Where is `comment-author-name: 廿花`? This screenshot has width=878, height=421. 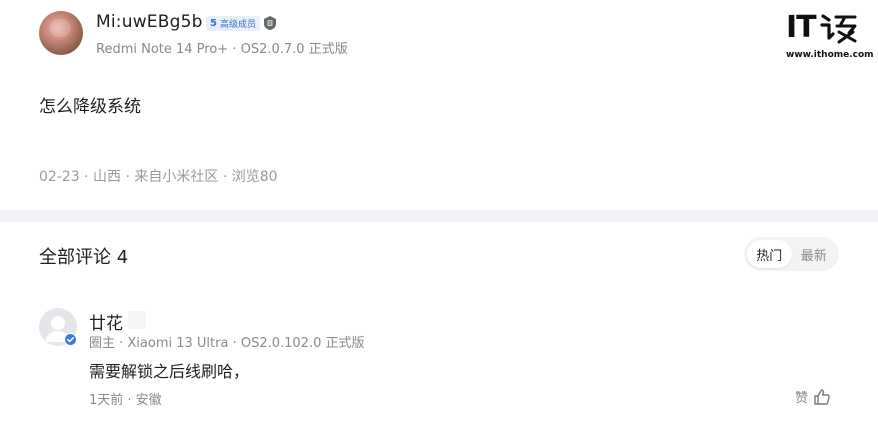
comment-author-name: 廿花 is located at coordinates (106, 321).